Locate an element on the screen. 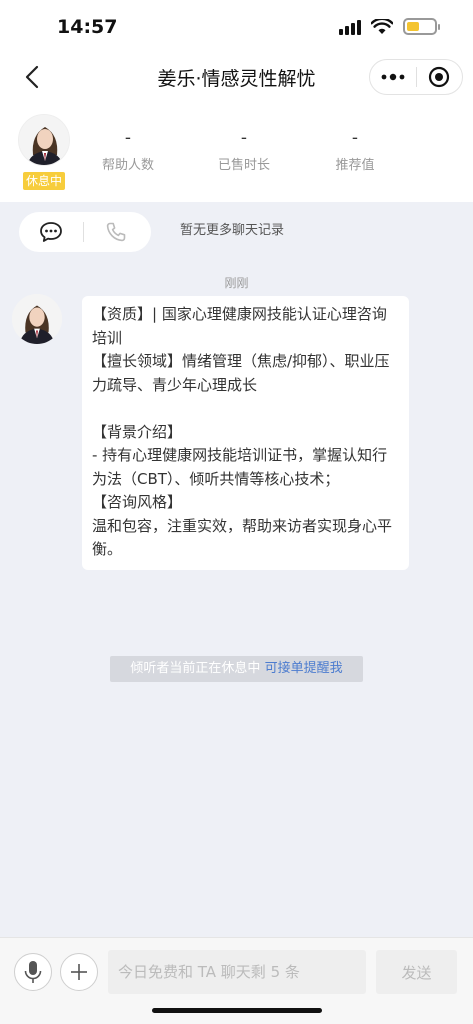  message-input is located at coordinates (237, 972).